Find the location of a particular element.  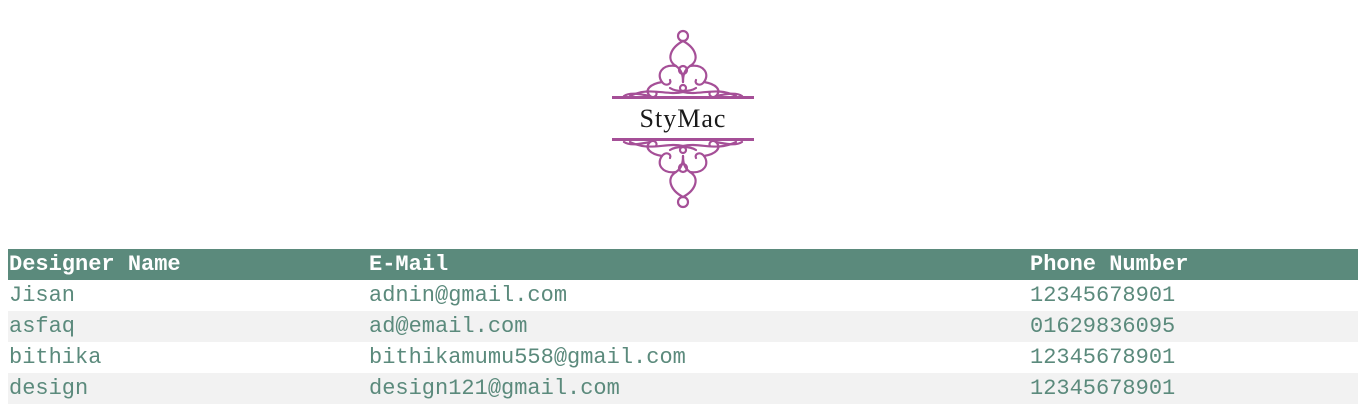

designer-name-cell: bithika is located at coordinates (55, 357).